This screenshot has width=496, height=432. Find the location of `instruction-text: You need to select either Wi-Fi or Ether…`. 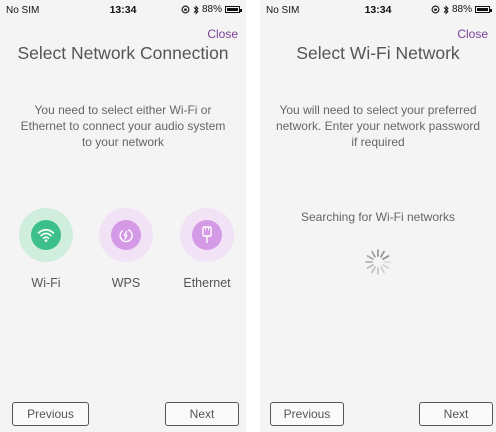

instruction-text: You need to select either Wi-Fi or Ether… is located at coordinates (123, 126).